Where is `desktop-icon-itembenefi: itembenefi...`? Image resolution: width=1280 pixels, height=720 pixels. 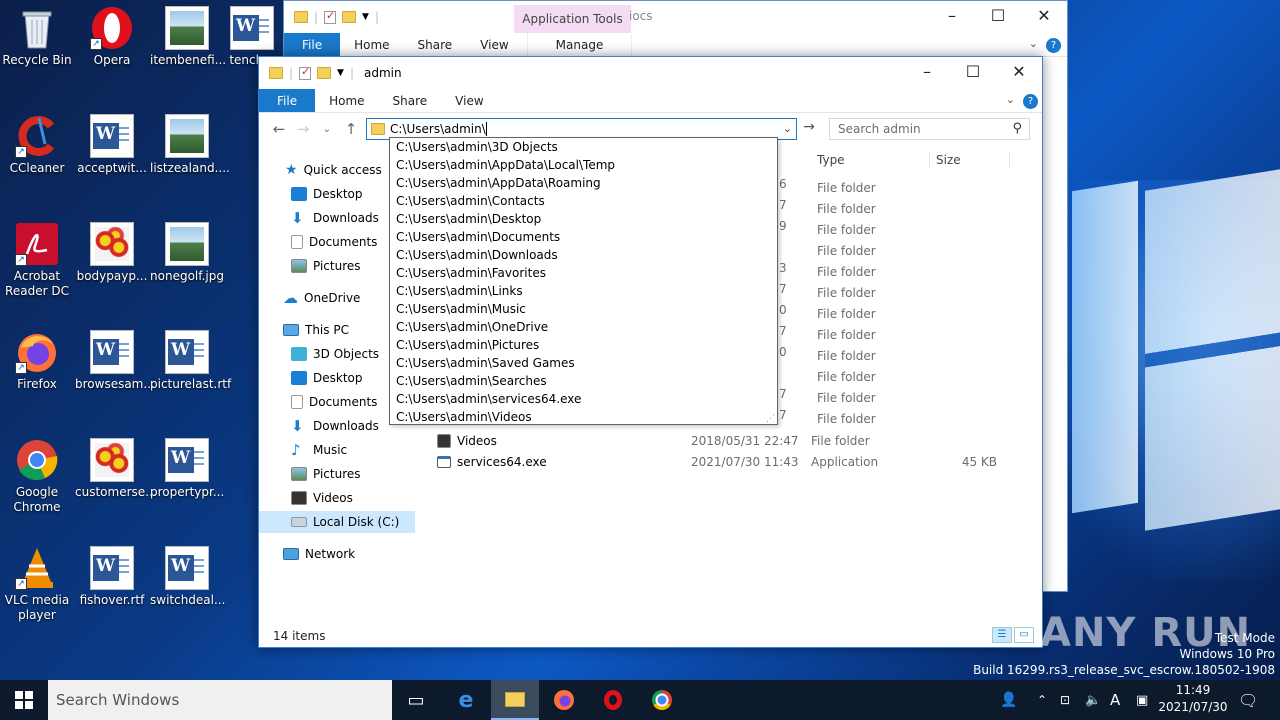
desktop-icon-itembenefi: itembenefi... is located at coordinates (188, 34).